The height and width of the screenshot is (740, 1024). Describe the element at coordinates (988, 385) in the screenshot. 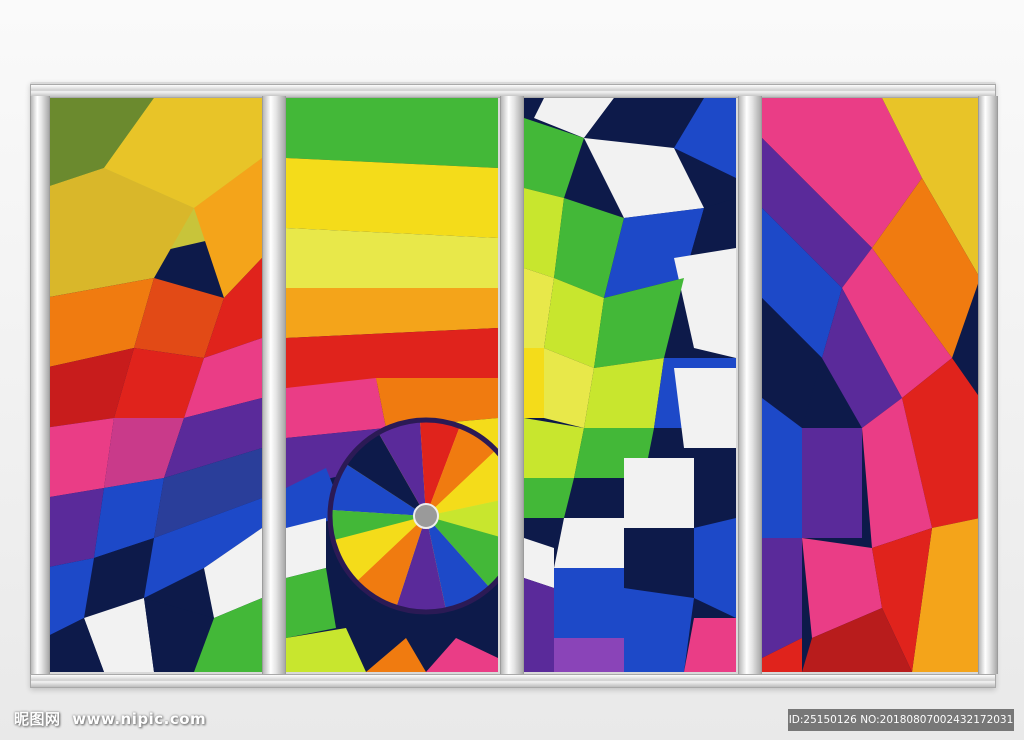

I see `frame-post-right` at that location.